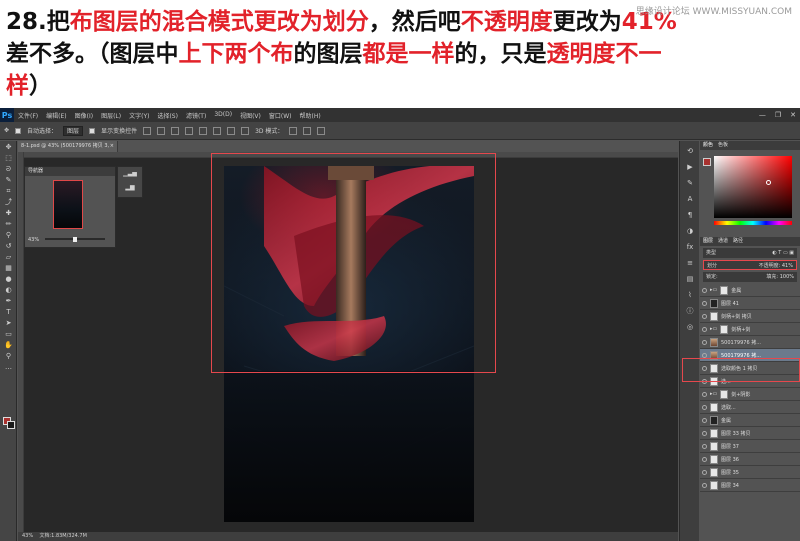 This screenshot has height=541, width=800. Describe the element at coordinates (750, 303) in the screenshot. I see `layer-row: 图层 41` at that location.